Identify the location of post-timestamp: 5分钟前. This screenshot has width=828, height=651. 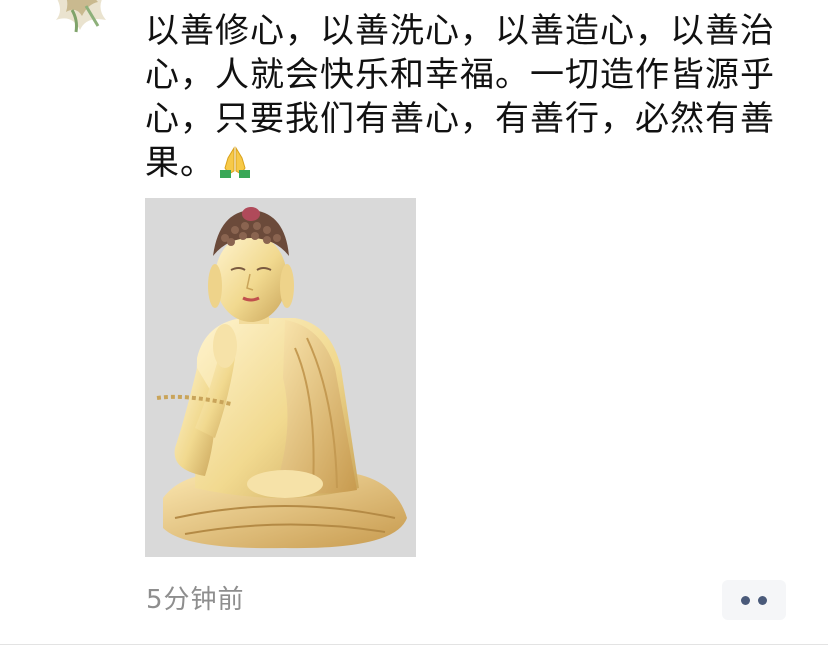
(195, 600).